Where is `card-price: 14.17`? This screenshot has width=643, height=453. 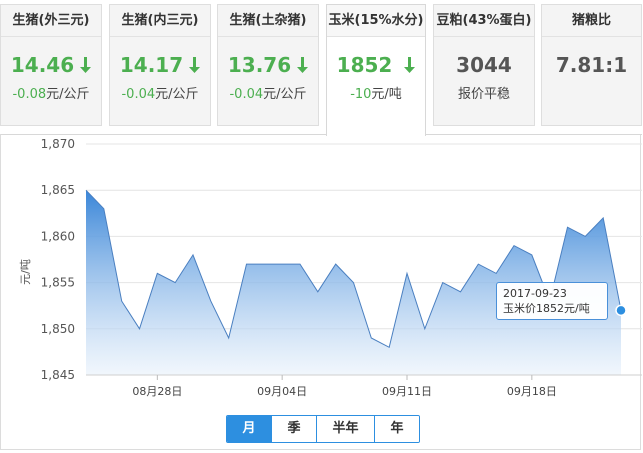 card-price: 14.17 is located at coordinates (160, 65).